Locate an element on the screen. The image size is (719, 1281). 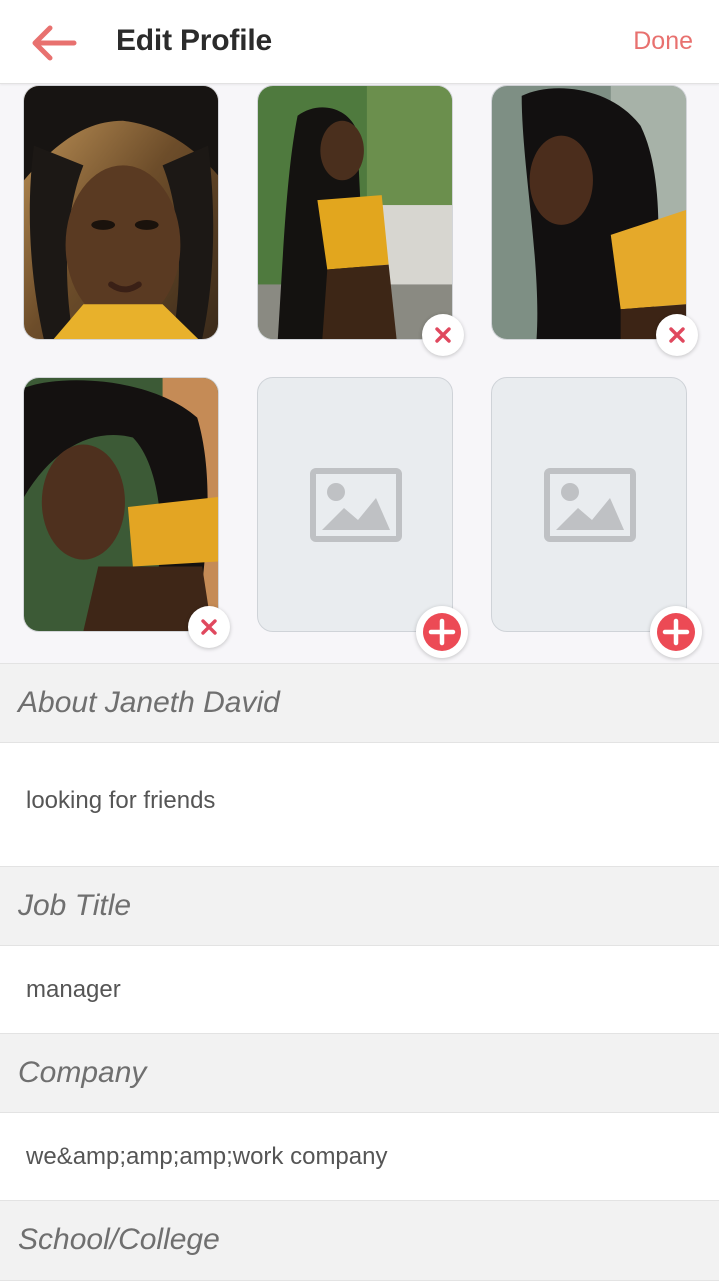
job-title-section-header: Job Title is located at coordinates (359, 906).